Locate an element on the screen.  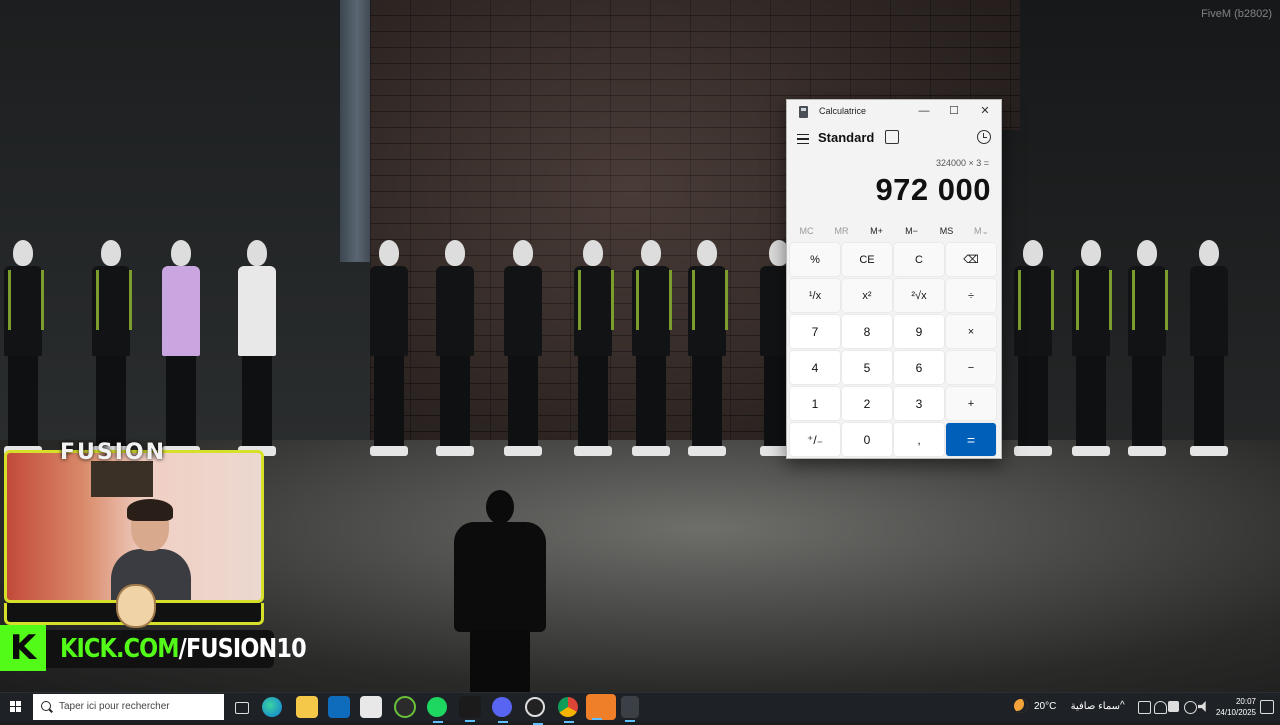
fivem-watermark: FiveM (b2802) is located at coordinates (1236, 14).